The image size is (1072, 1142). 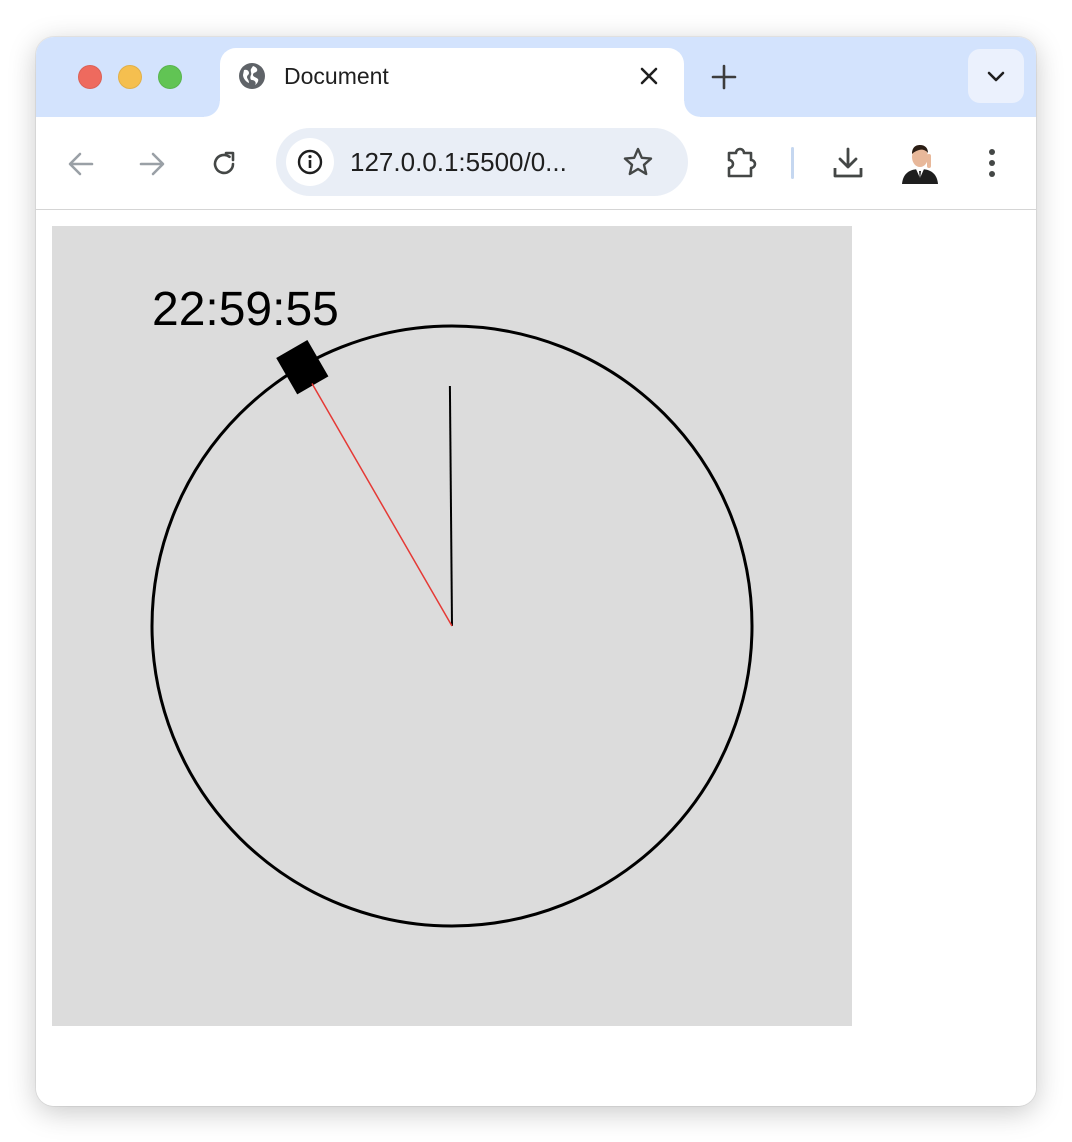 I want to click on arrow-left-icon, so click(x=81, y=164).